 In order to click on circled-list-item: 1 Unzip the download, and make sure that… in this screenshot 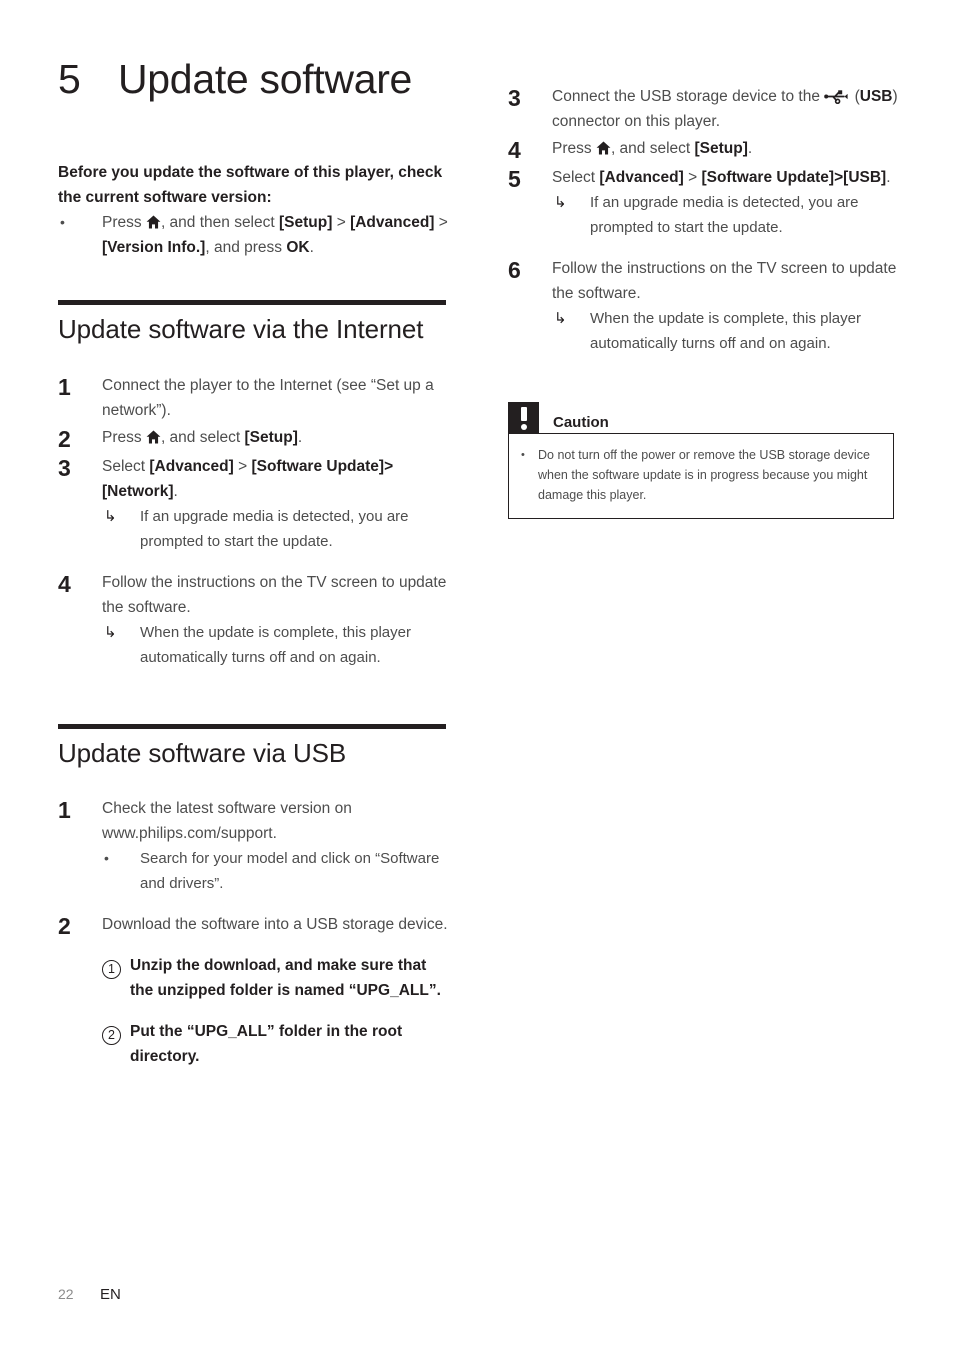, I will do `click(276, 978)`.